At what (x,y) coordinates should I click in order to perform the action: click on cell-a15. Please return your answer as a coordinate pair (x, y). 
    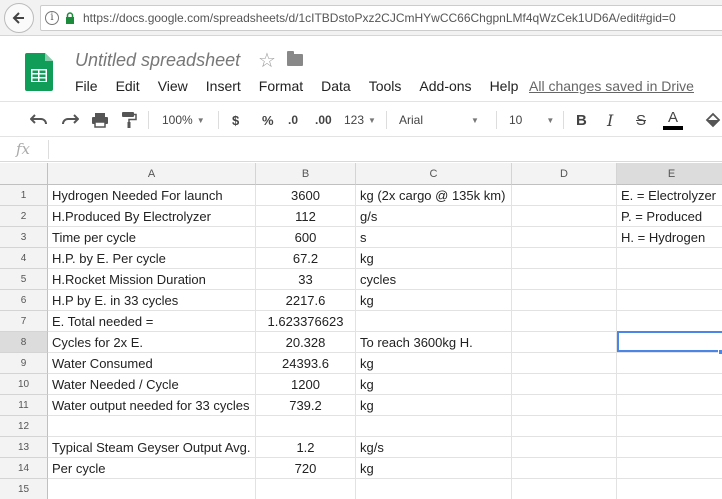
    Looking at the image, I should click on (152, 489).